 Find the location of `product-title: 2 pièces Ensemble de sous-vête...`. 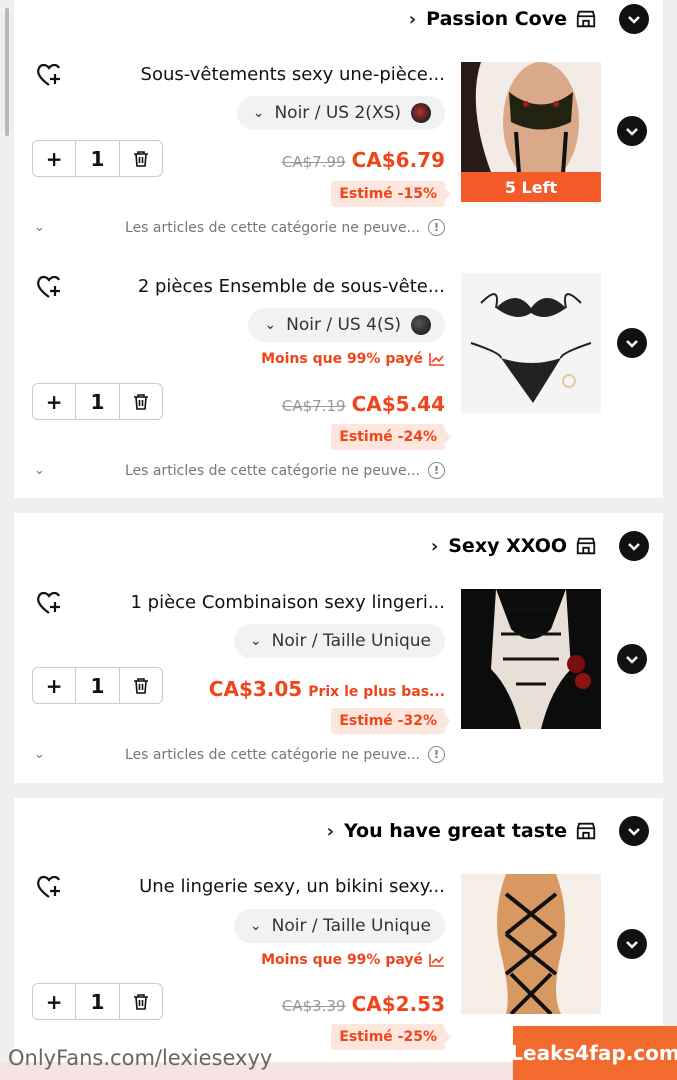

product-title: 2 pièces Ensemble de sous-vête... is located at coordinates (291, 286).